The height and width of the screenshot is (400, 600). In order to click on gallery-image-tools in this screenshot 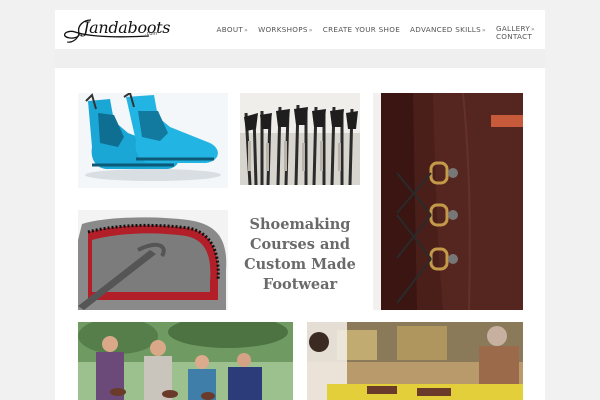, I will do `click(300, 139)`.